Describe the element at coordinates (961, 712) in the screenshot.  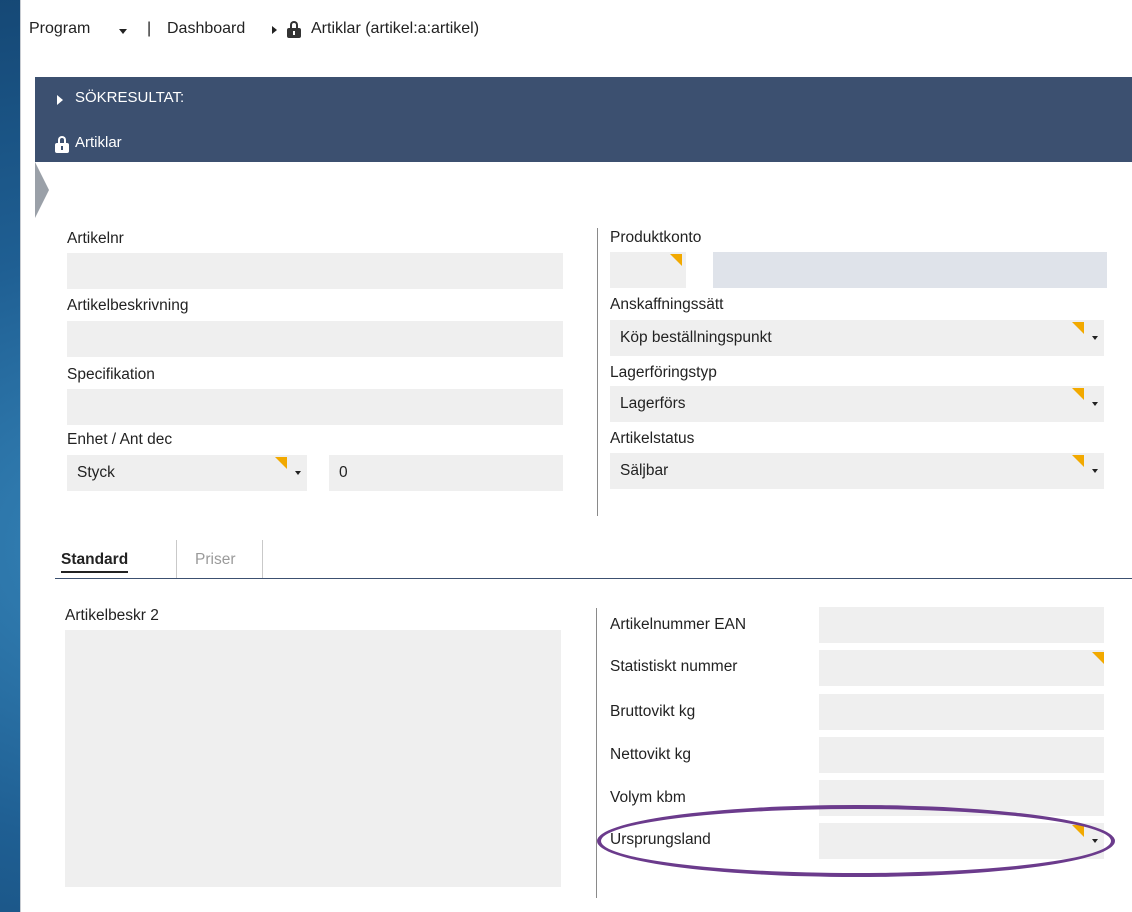
I see `brutto-input` at that location.